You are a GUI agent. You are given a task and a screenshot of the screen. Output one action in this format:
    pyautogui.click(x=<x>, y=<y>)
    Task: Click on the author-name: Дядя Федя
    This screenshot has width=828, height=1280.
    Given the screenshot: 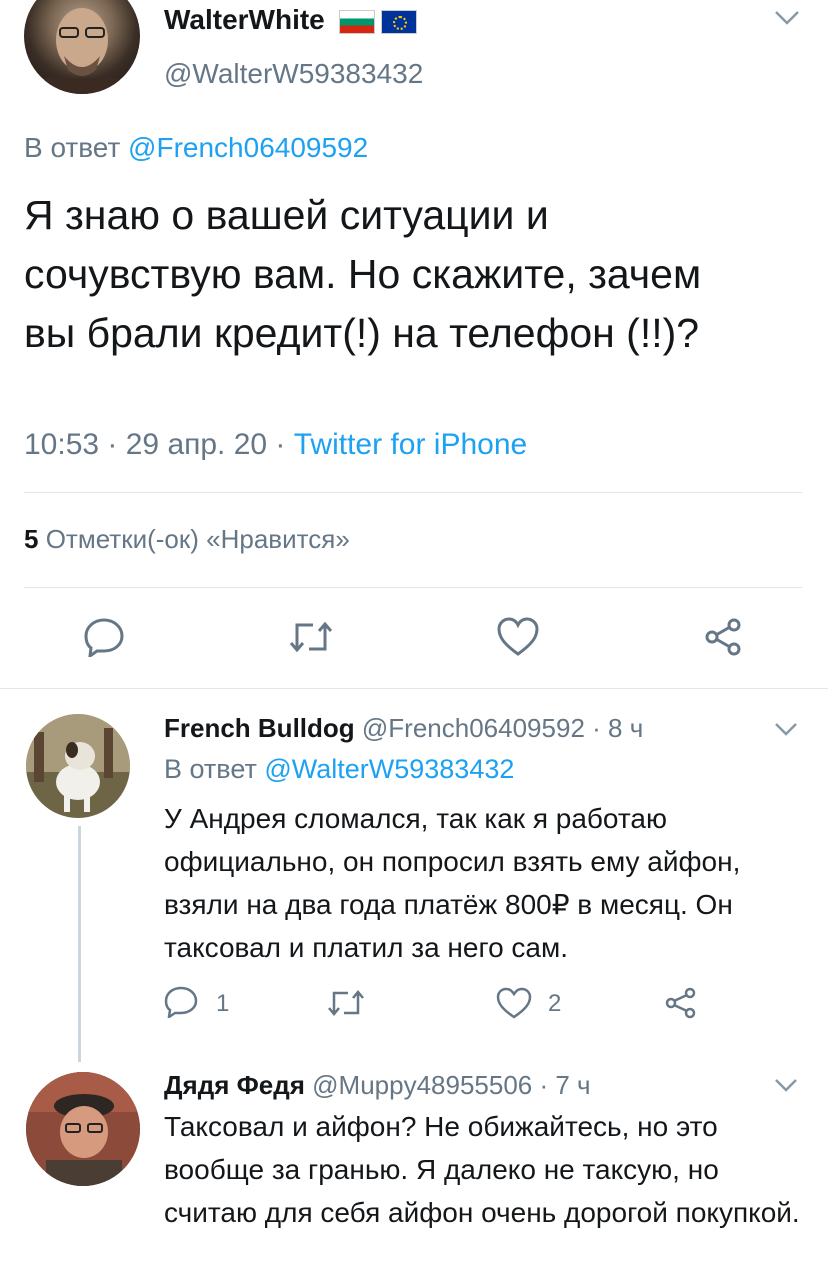 What is the action you would take?
    pyautogui.click(x=234, y=1085)
    